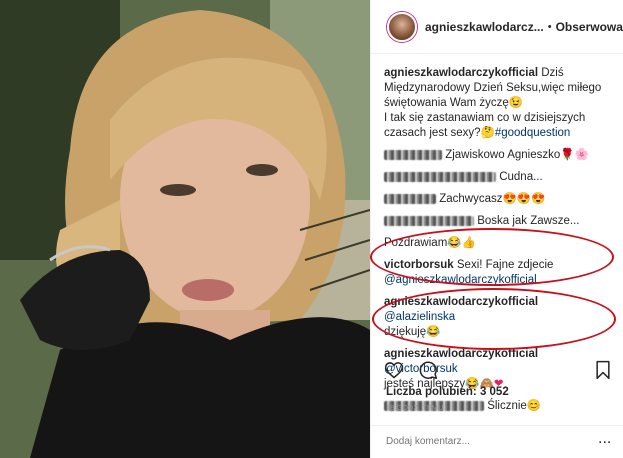  I want to click on likes-count: Liczba polubień: 3 052, so click(447, 392).